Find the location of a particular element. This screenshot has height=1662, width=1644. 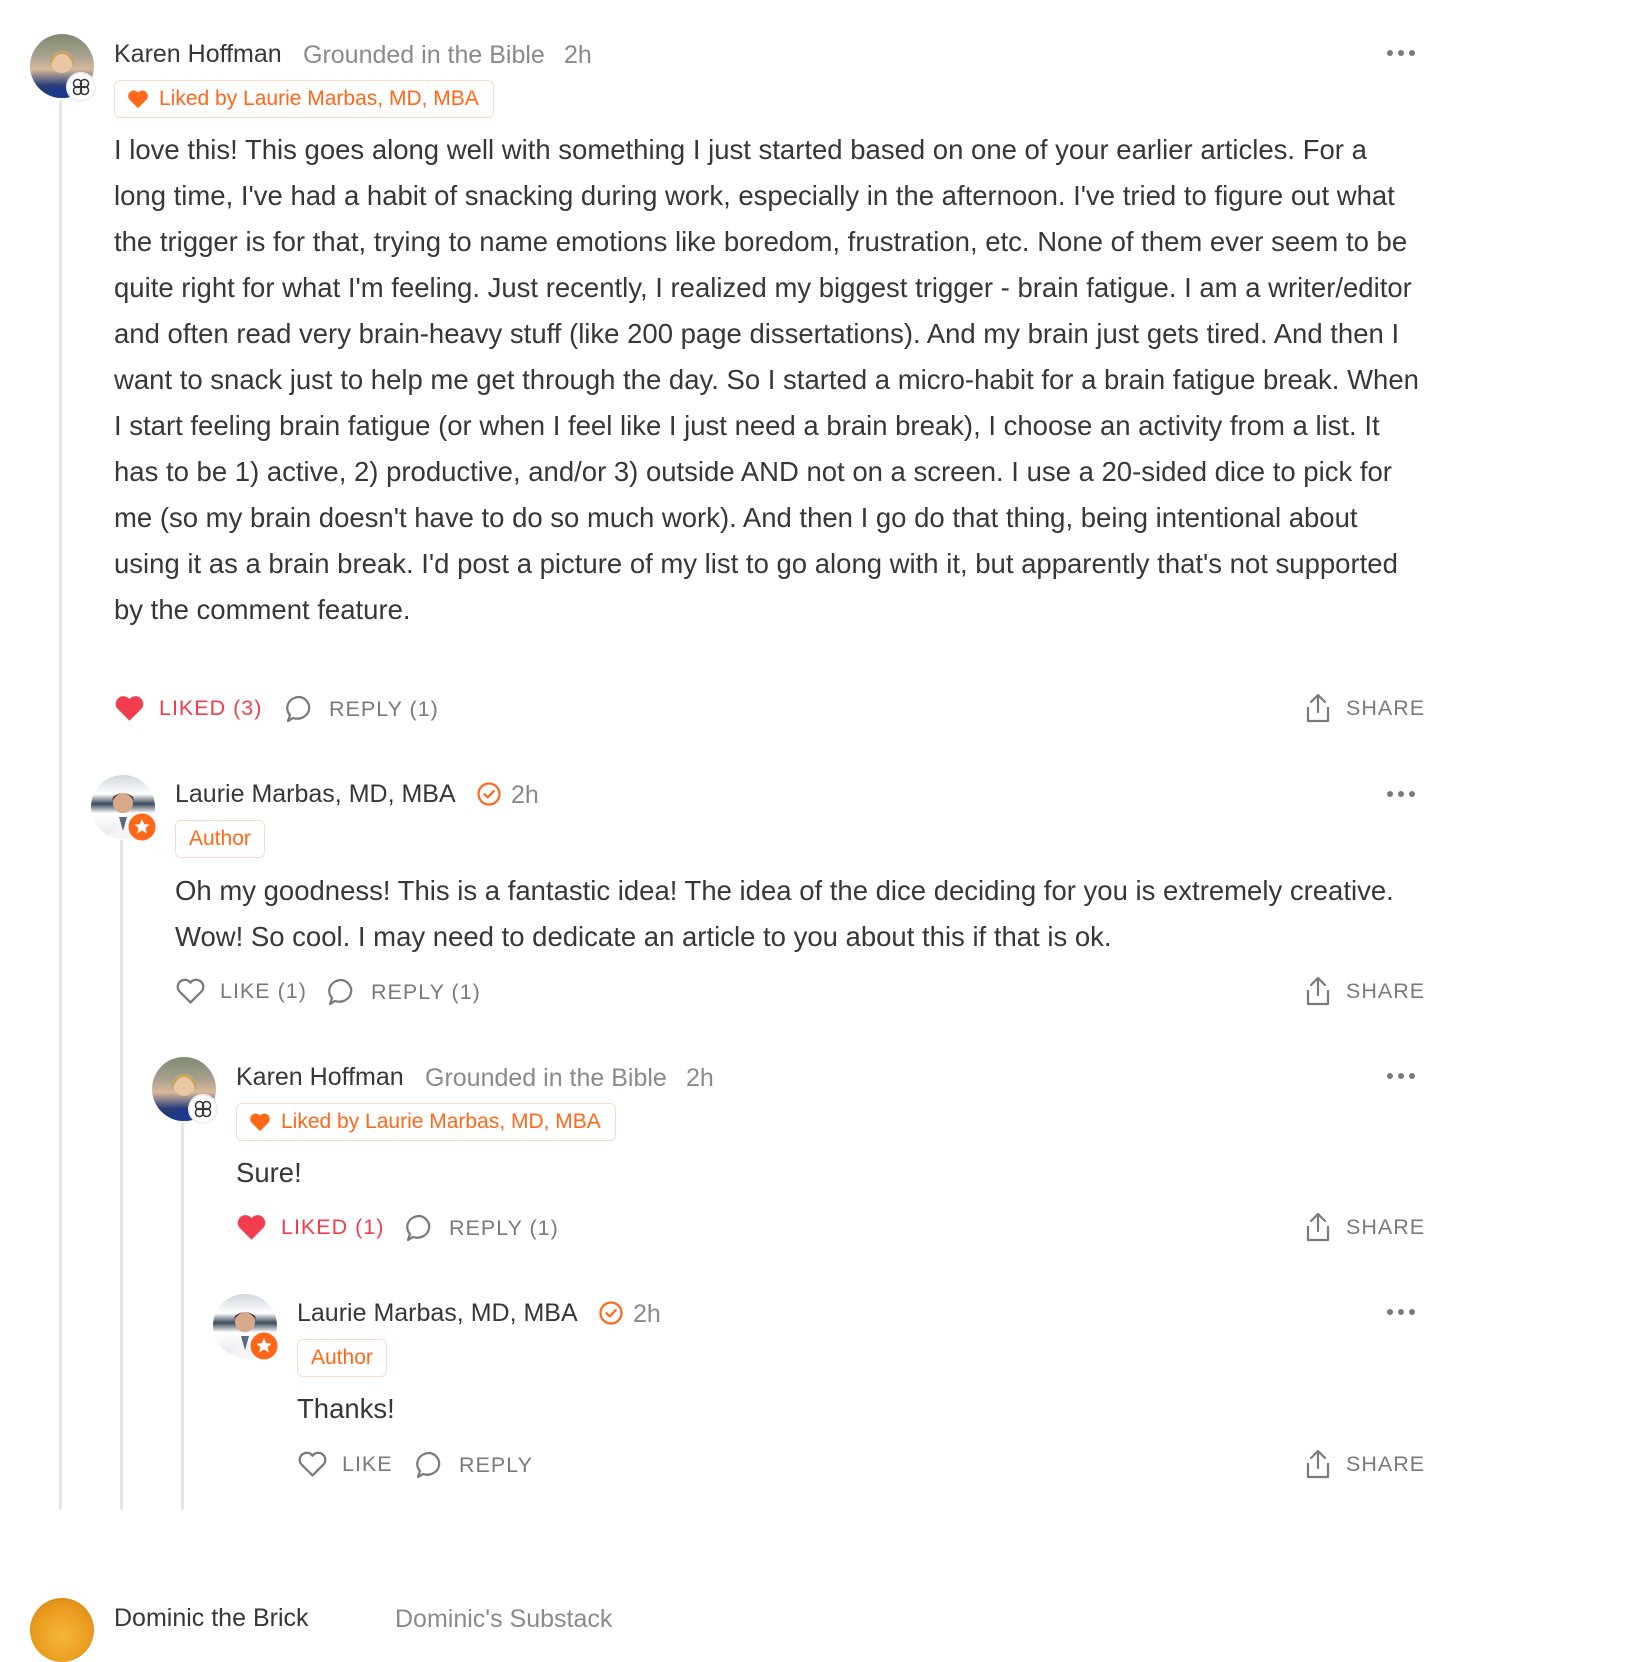

like-label: LIKED (1) is located at coordinates (333, 1226).